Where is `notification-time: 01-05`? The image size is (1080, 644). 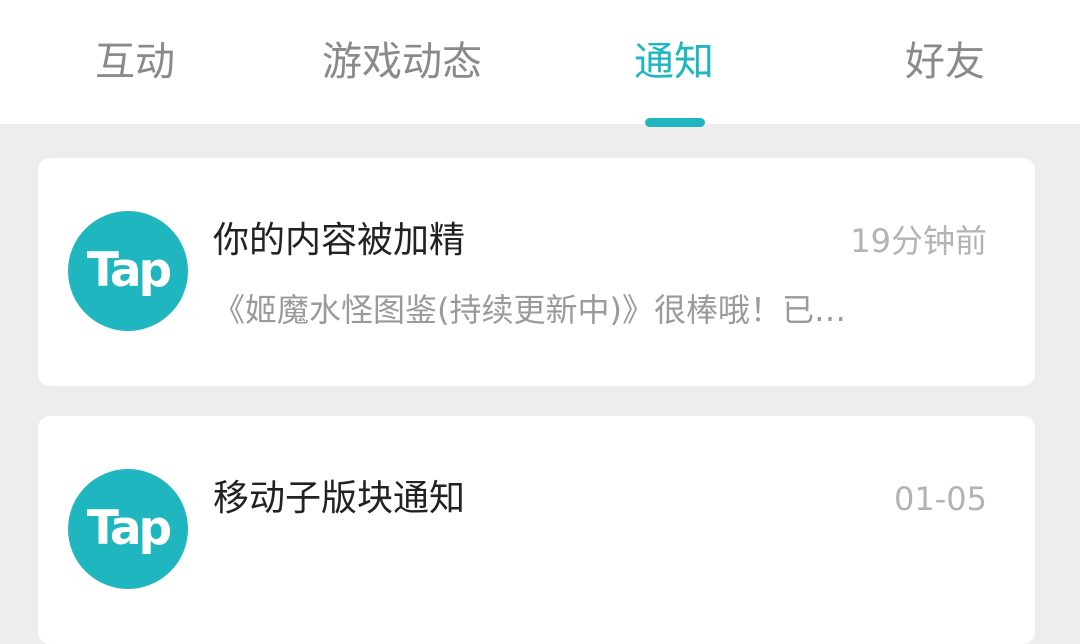
notification-time: 01-05 is located at coordinates (940, 499).